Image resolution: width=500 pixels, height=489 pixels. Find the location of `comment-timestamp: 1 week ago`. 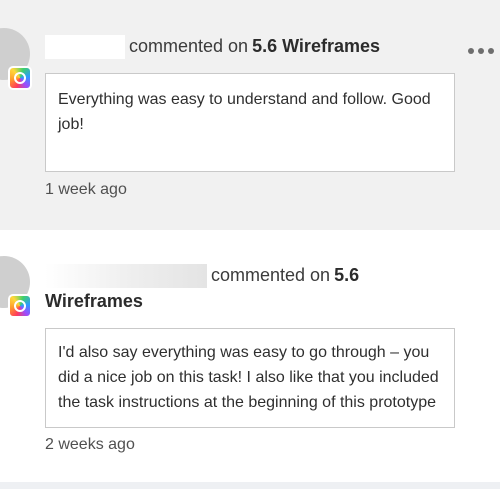

comment-timestamp: 1 week ago is located at coordinates (86, 189).